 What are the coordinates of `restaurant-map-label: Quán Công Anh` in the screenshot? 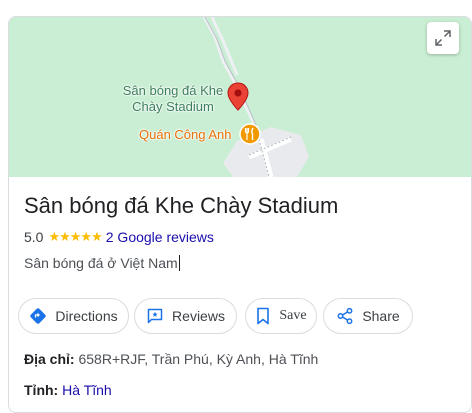 It's located at (185, 134).